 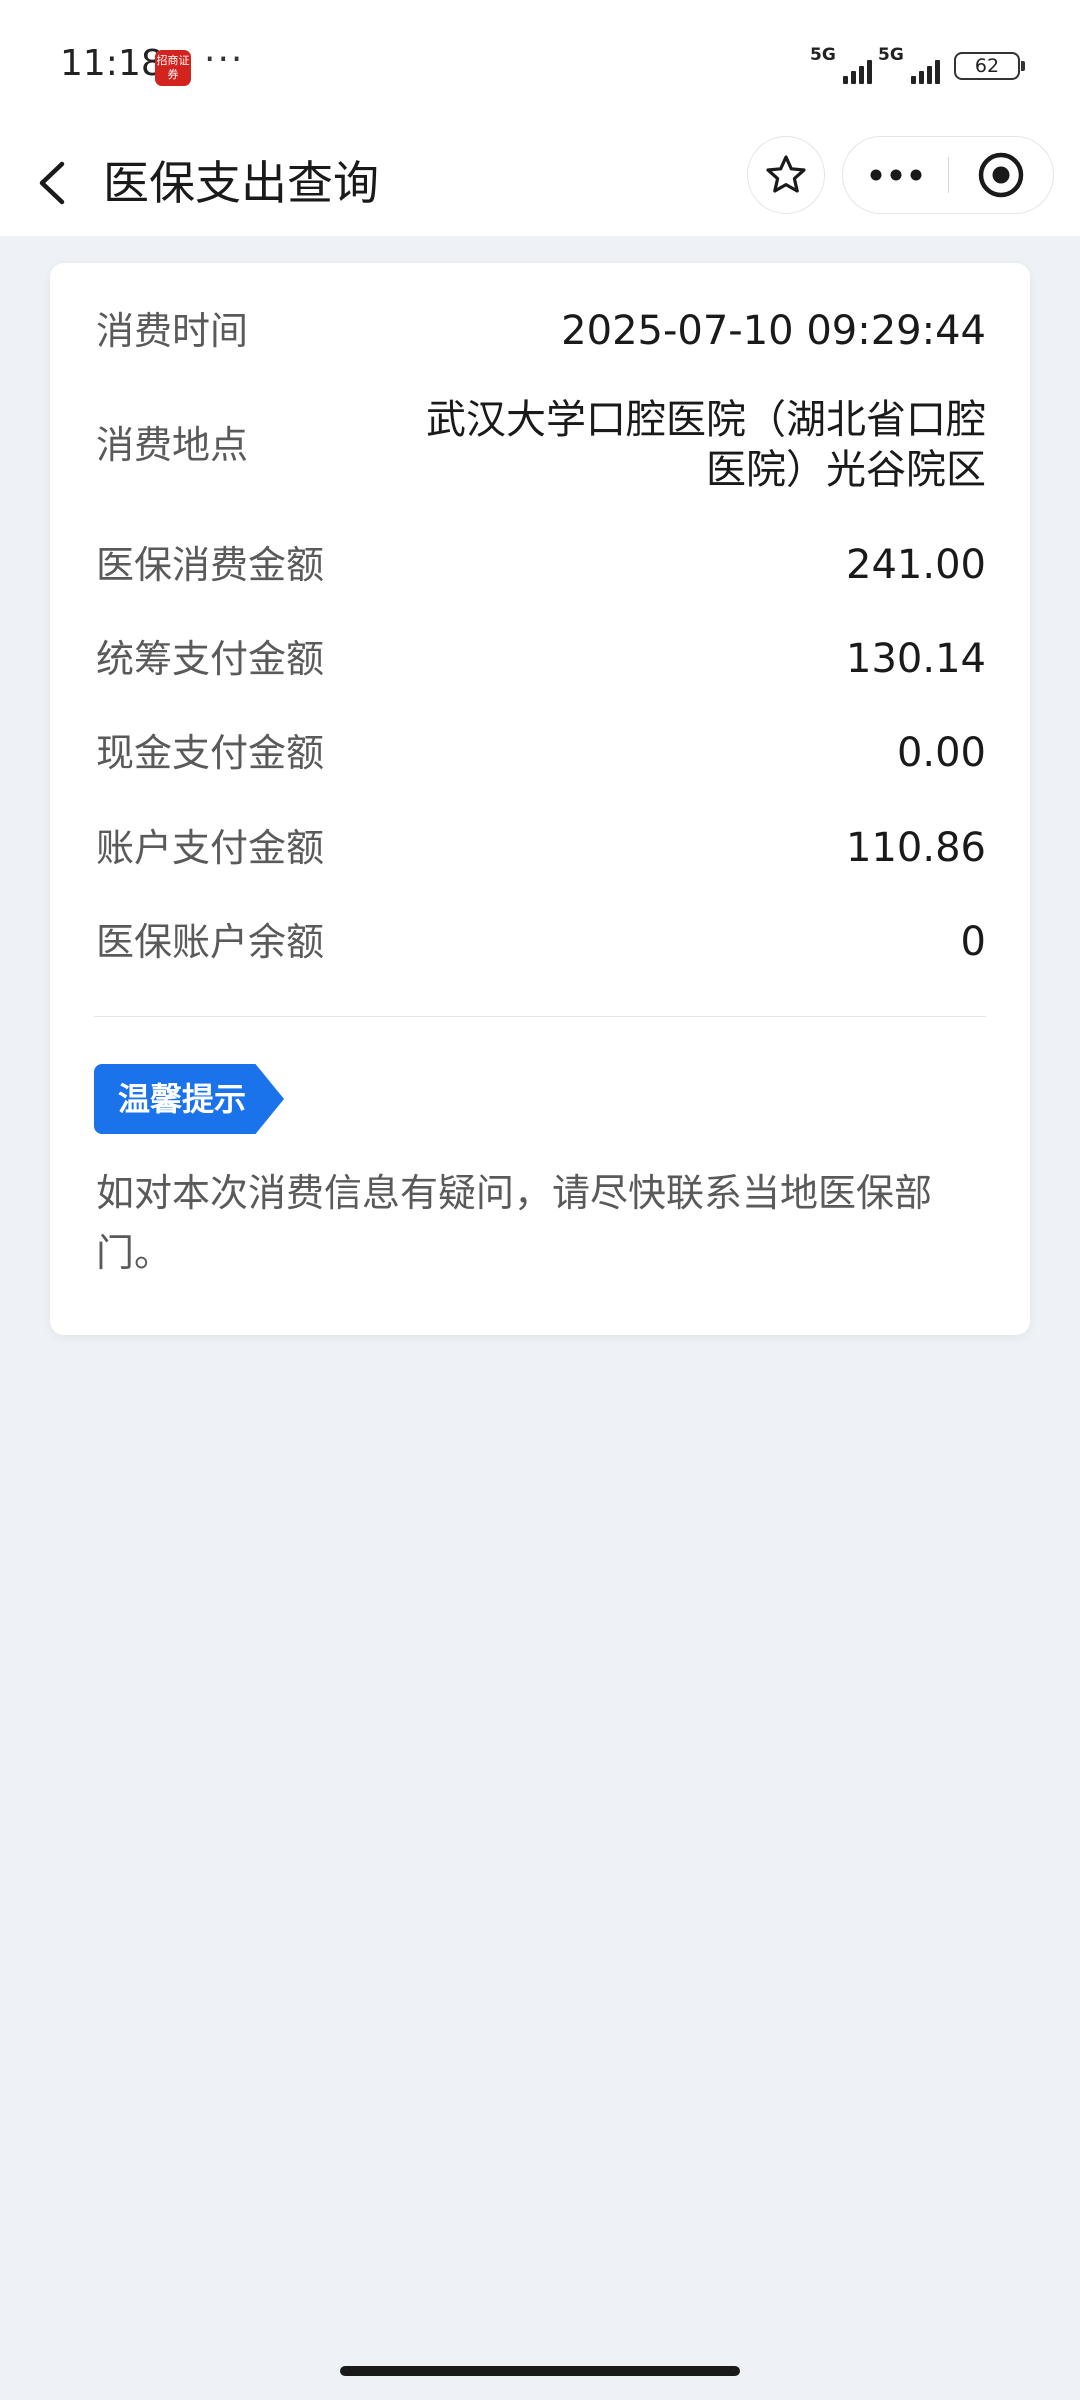 What do you see at coordinates (540, 182) in the screenshot?
I see `nav-bar: 医保支出查询` at bounding box center [540, 182].